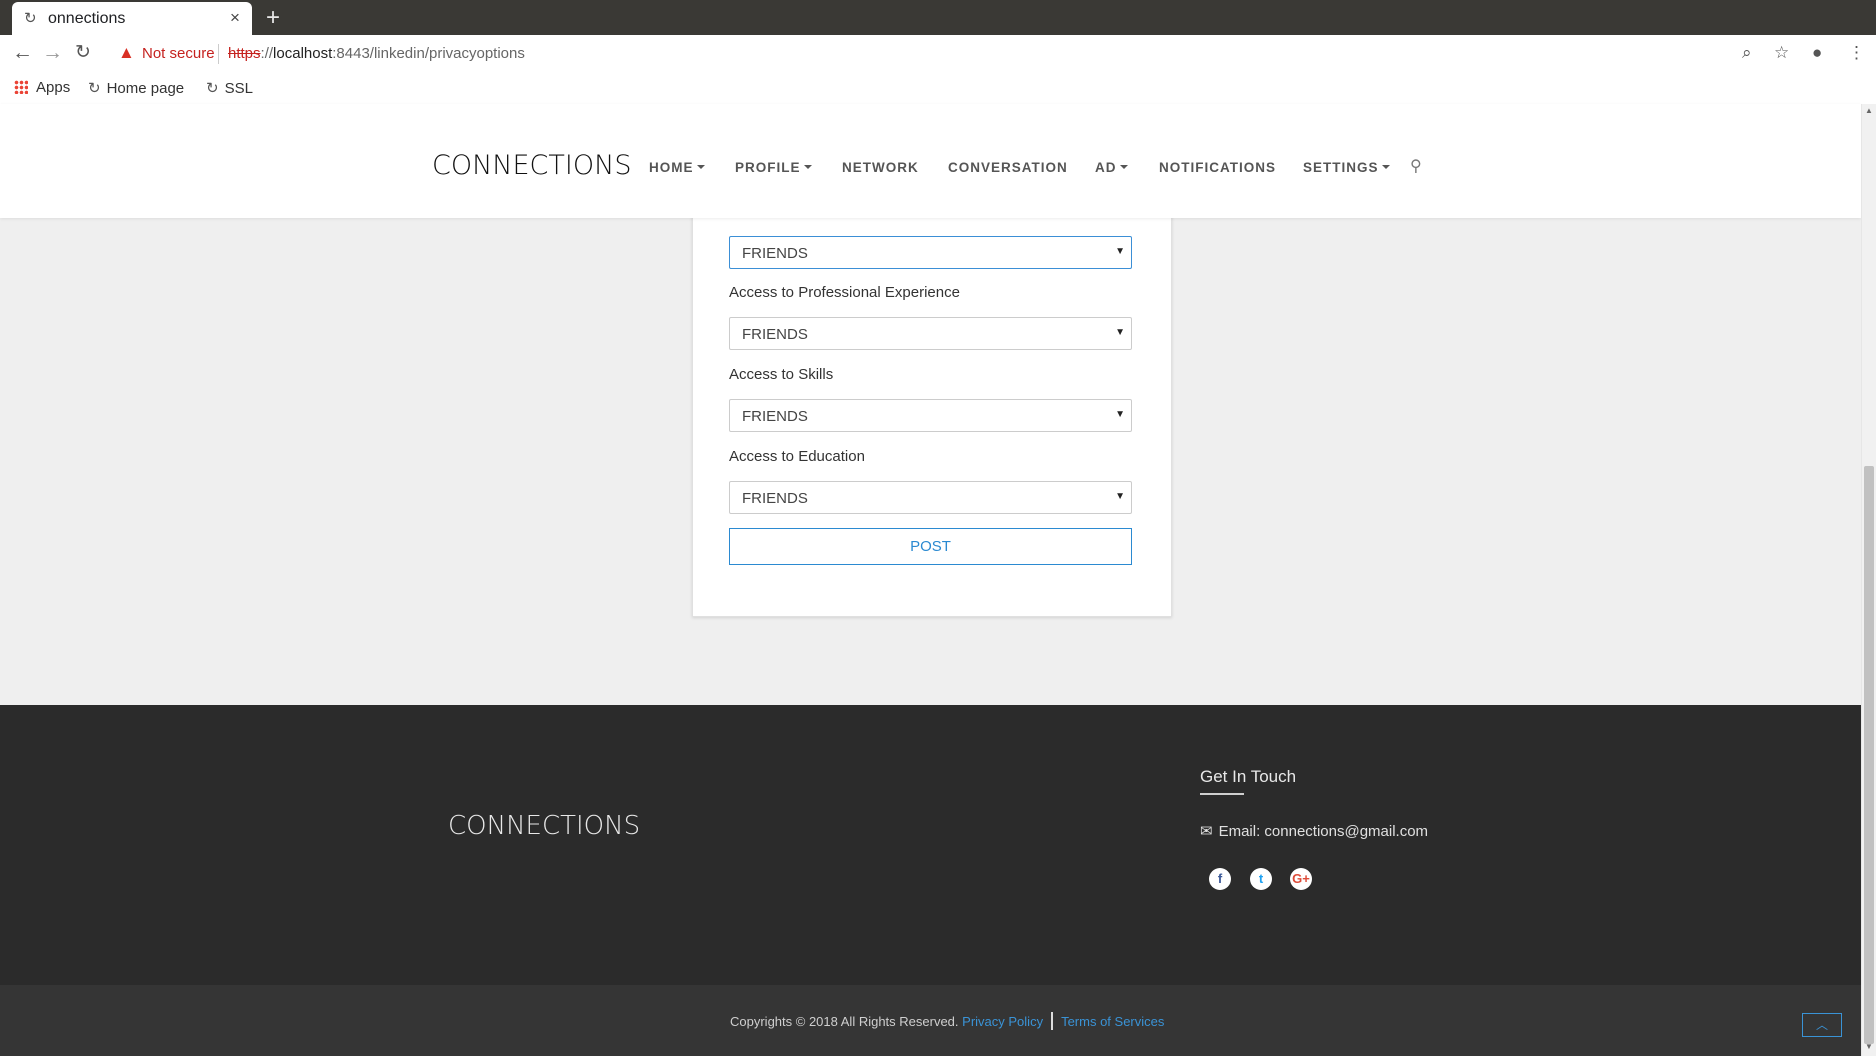 This screenshot has height=1056, width=1876. Describe the element at coordinates (1112, 1021) in the screenshot. I see `terms-link: Terms of Services` at that location.